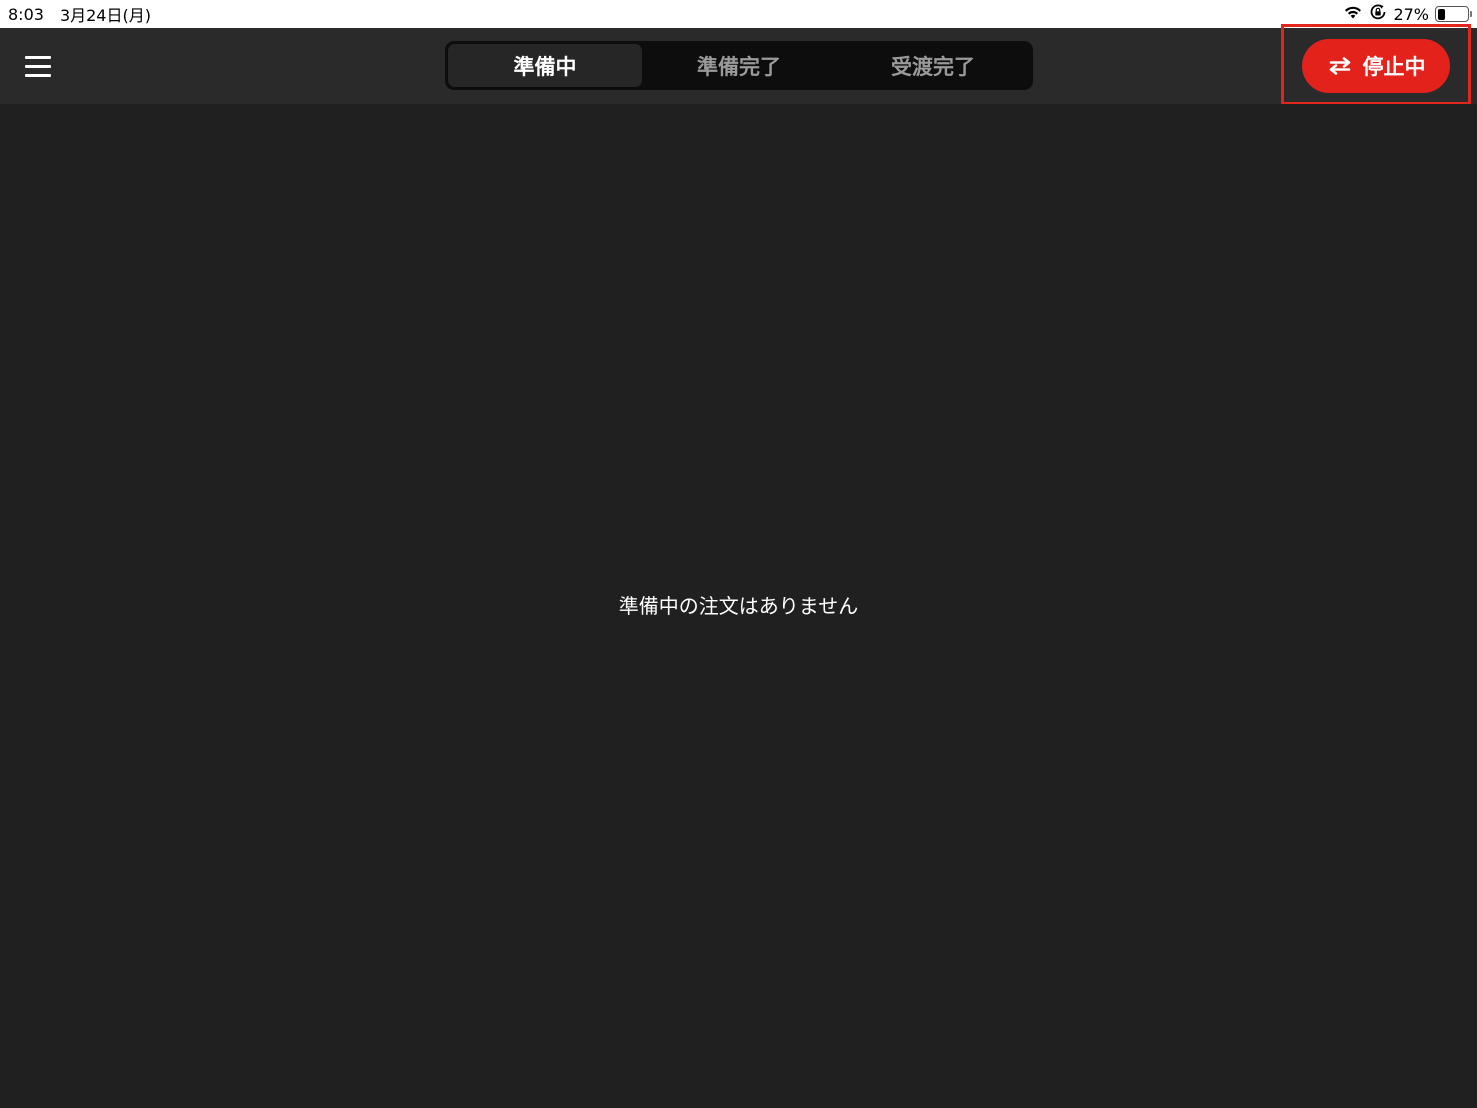 The width and height of the screenshot is (1477, 1108). What do you see at coordinates (26, 14) in the screenshot?
I see `status-time: 8:03` at bounding box center [26, 14].